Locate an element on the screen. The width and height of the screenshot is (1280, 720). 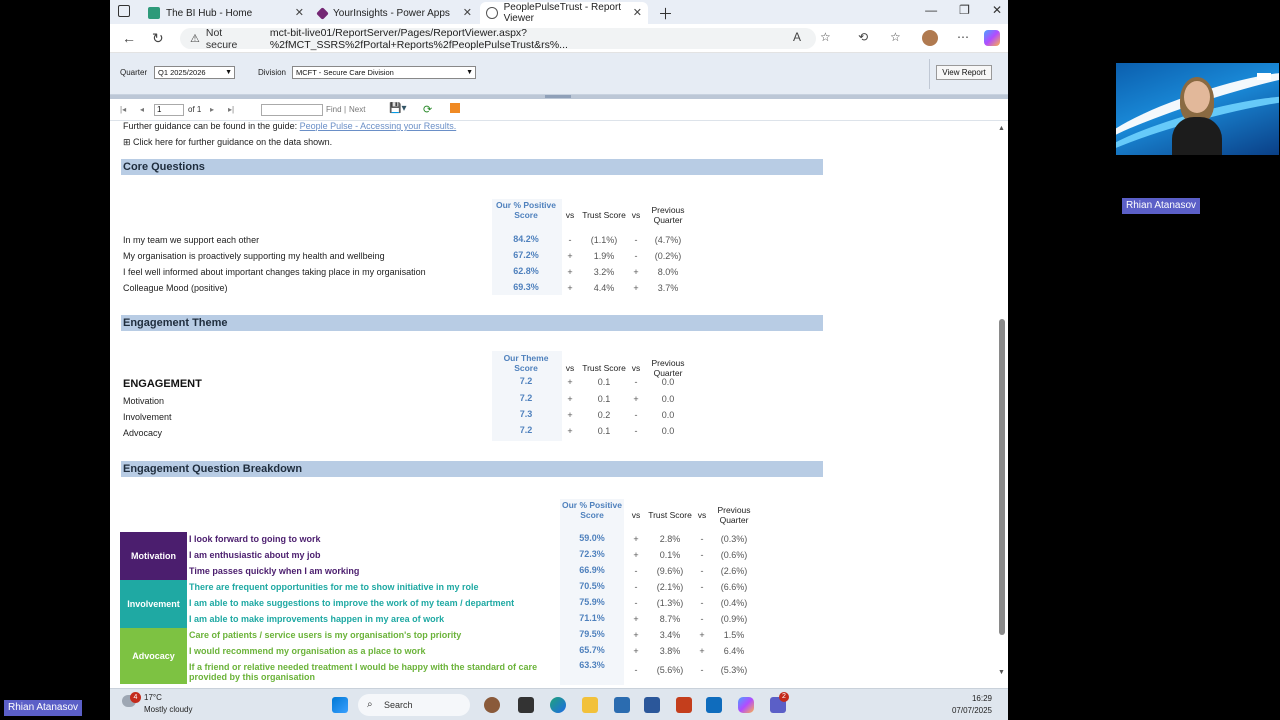
engagement-breakdown-header: Engagement Question Breakdown is located at coordinates (472, 469).